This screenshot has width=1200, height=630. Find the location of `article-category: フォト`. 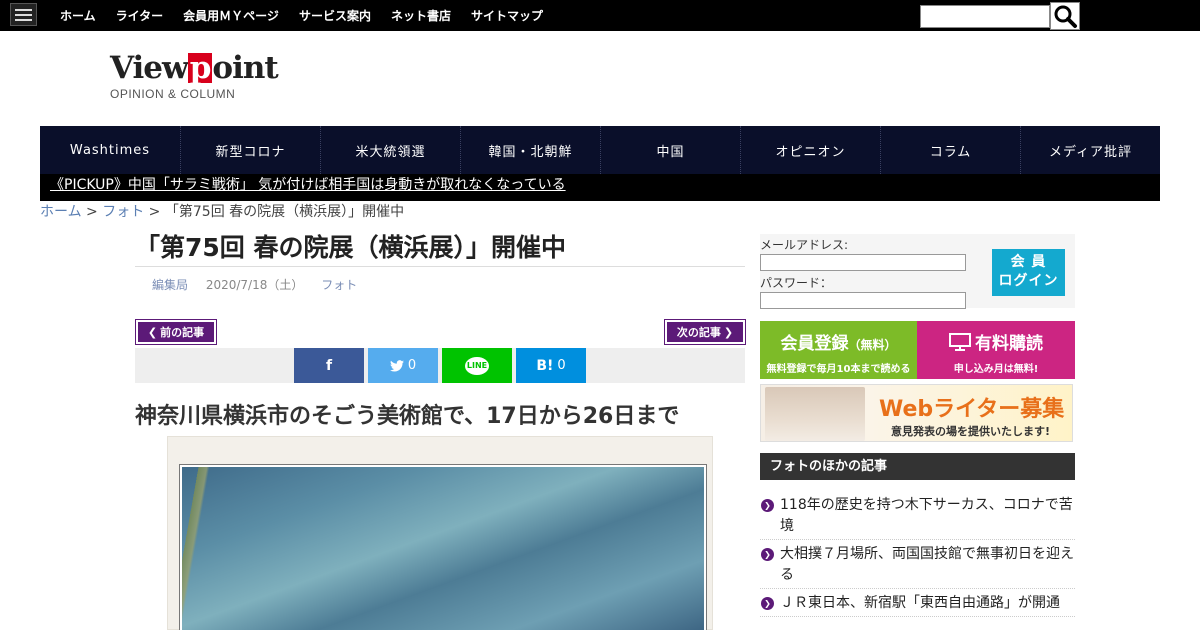

article-category: フォト is located at coordinates (339, 285).